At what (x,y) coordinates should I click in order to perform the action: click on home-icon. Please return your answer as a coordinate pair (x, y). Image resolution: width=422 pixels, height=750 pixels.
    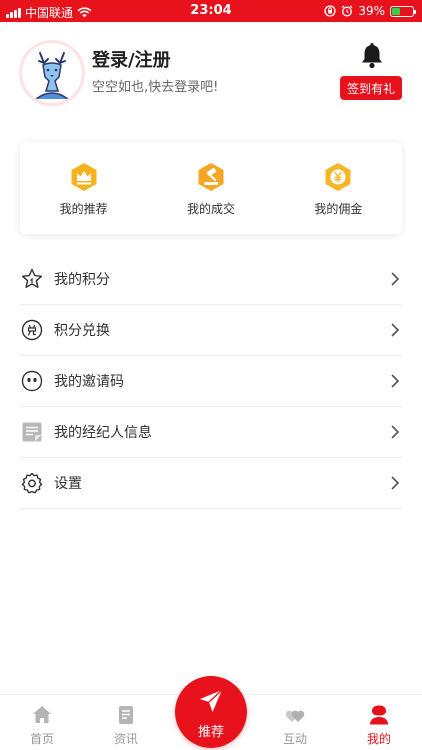
    Looking at the image, I should click on (42, 714).